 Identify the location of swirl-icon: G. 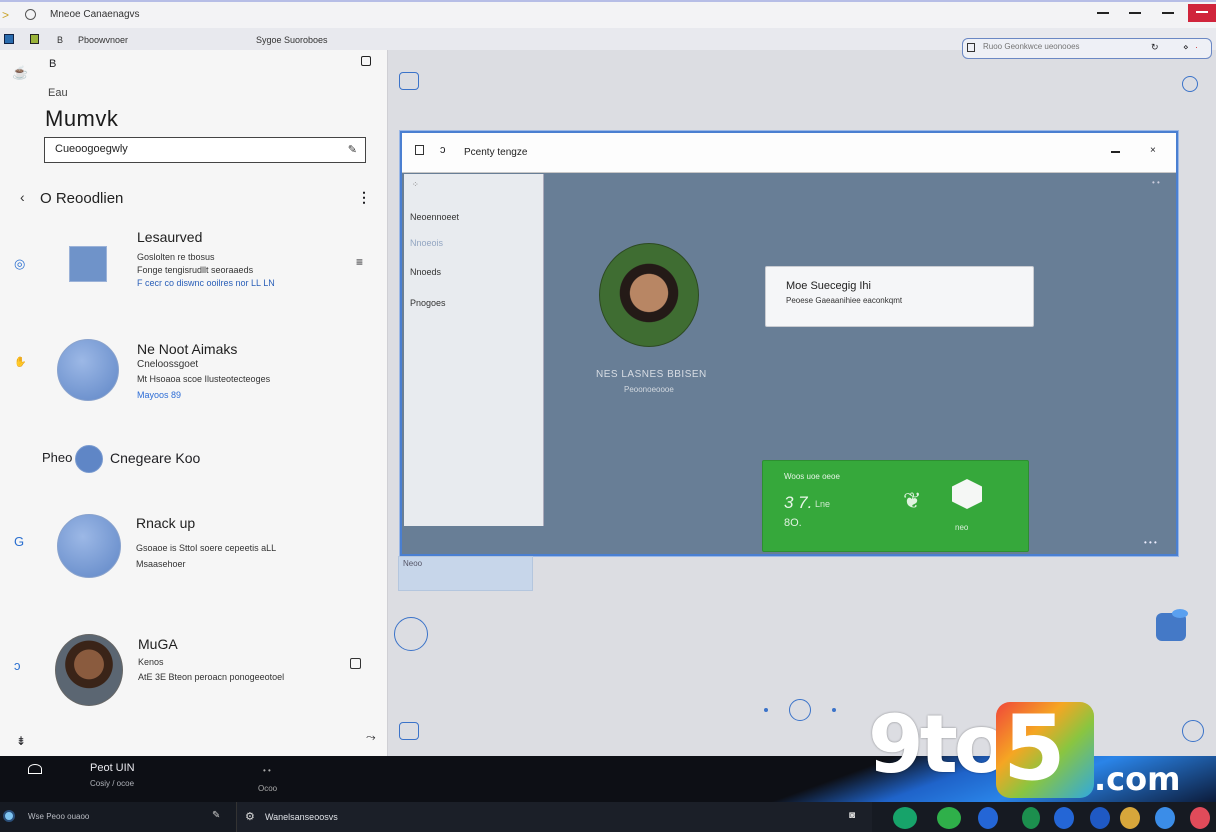
(19, 541).